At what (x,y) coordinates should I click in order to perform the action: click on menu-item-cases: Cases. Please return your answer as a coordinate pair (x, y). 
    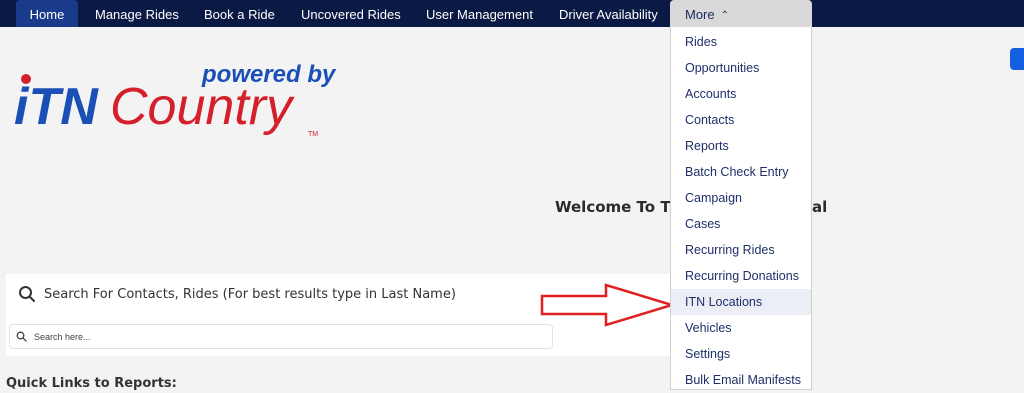
    Looking at the image, I should click on (741, 224).